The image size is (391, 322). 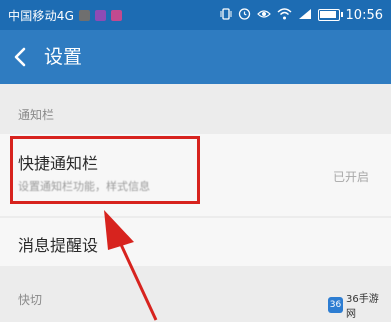 I want to click on back-button, so click(x=20, y=57).